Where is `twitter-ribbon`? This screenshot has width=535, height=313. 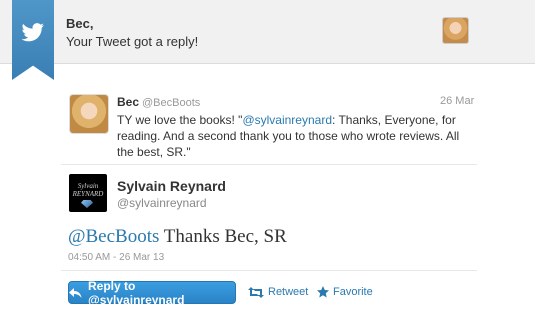 twitter-ribbon is located at coordinates (33, 40).